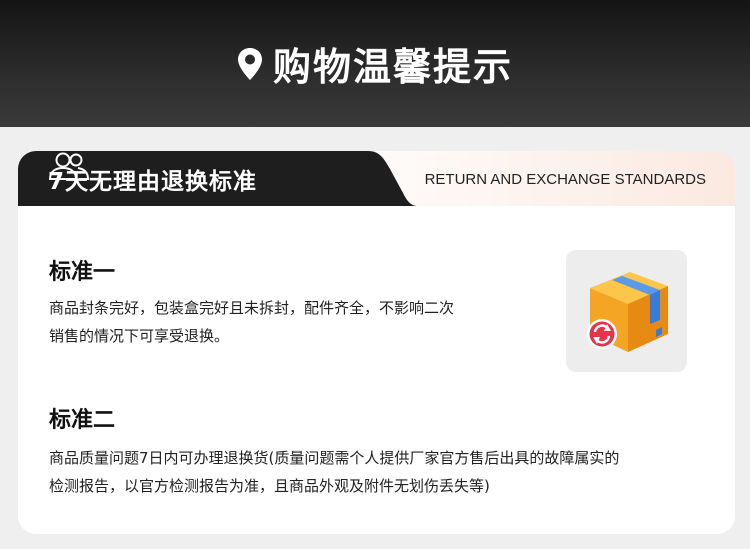 The height and width of the screenshot is (549, 750). What do you see at coordinates (269, 486) in the screenshot?
I see `section-2-line-2: 检测报告，以官方检测报告为准，且商品外观及附件无划伤丢失等)` at bounding box center [269, 486].